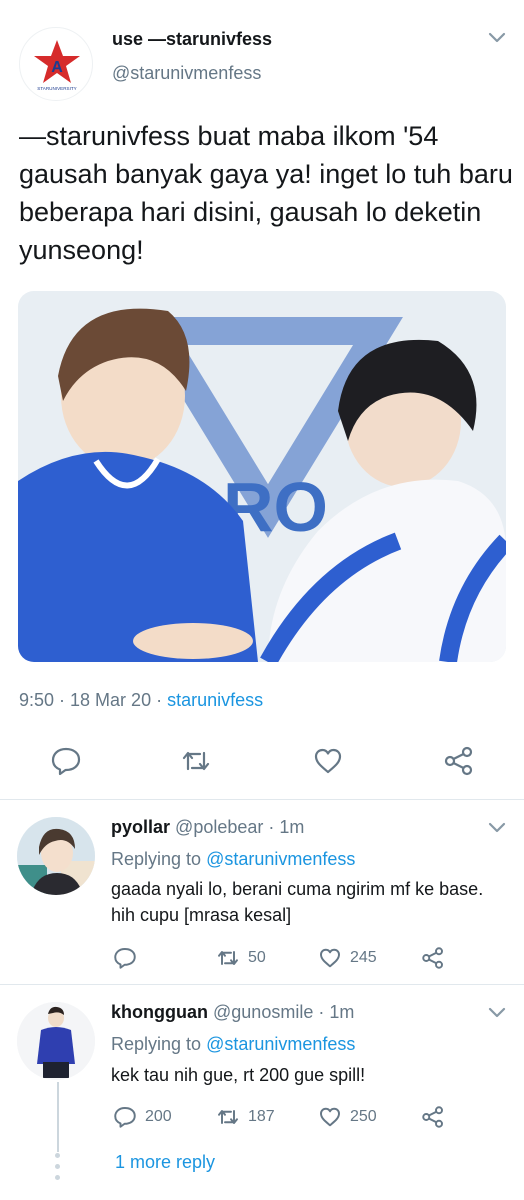 This screenshot has height=1200, width=524. What do you see at coordinates (261, 1116) in the screenshot?
I see `retweet-count: 187` at bounding box center [261, 1116].